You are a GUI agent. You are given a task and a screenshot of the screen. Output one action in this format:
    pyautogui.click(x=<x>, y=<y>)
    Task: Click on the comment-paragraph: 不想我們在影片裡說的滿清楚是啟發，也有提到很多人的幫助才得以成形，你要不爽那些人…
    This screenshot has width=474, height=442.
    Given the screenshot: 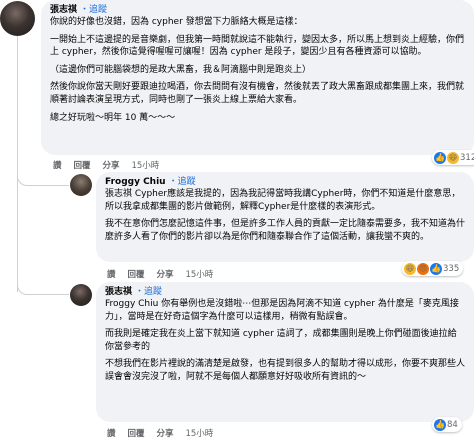 What is the action you would take?
    pyautogui.click(x=285, y=370)
    